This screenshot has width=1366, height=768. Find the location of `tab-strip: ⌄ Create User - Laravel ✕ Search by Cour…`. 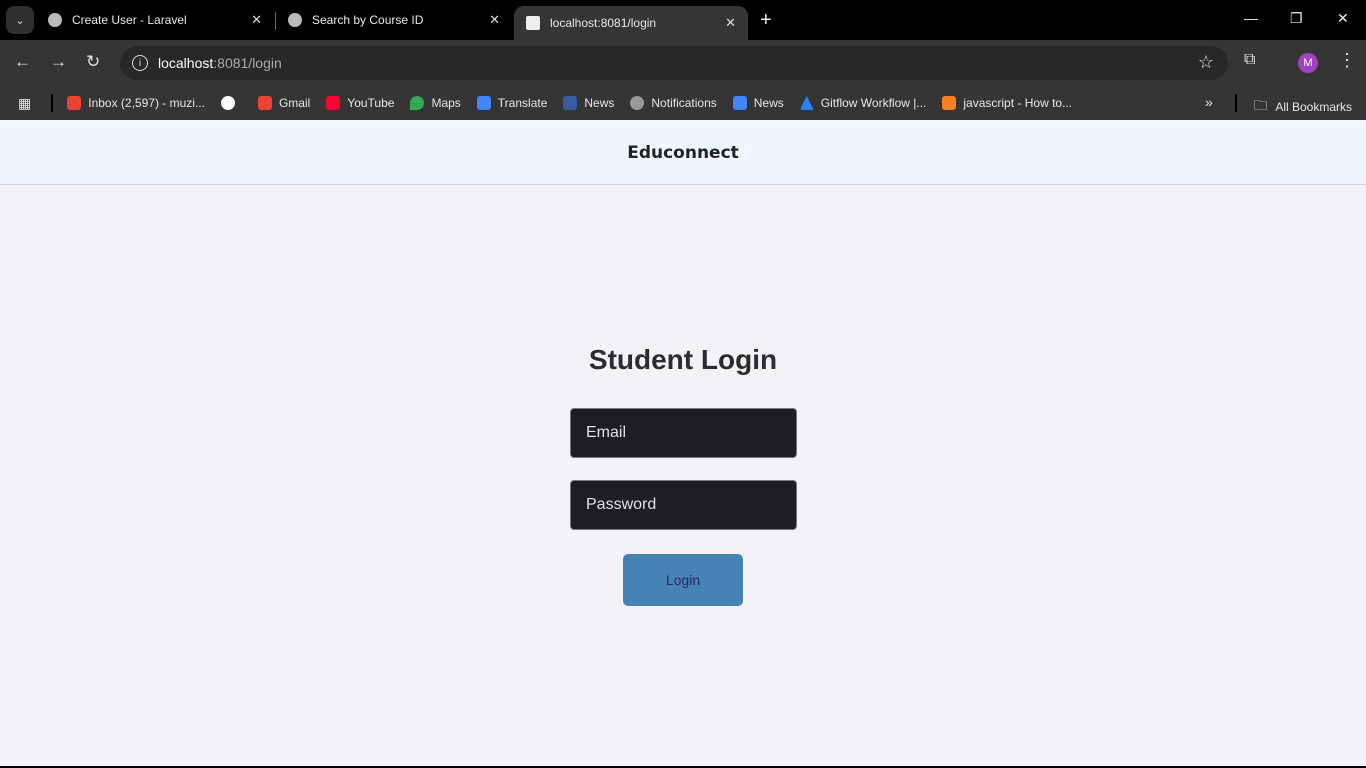

tab-strip: ⌄ Create User - Laravel ✕ Search by Cour… is located at coordinates (683, 20).